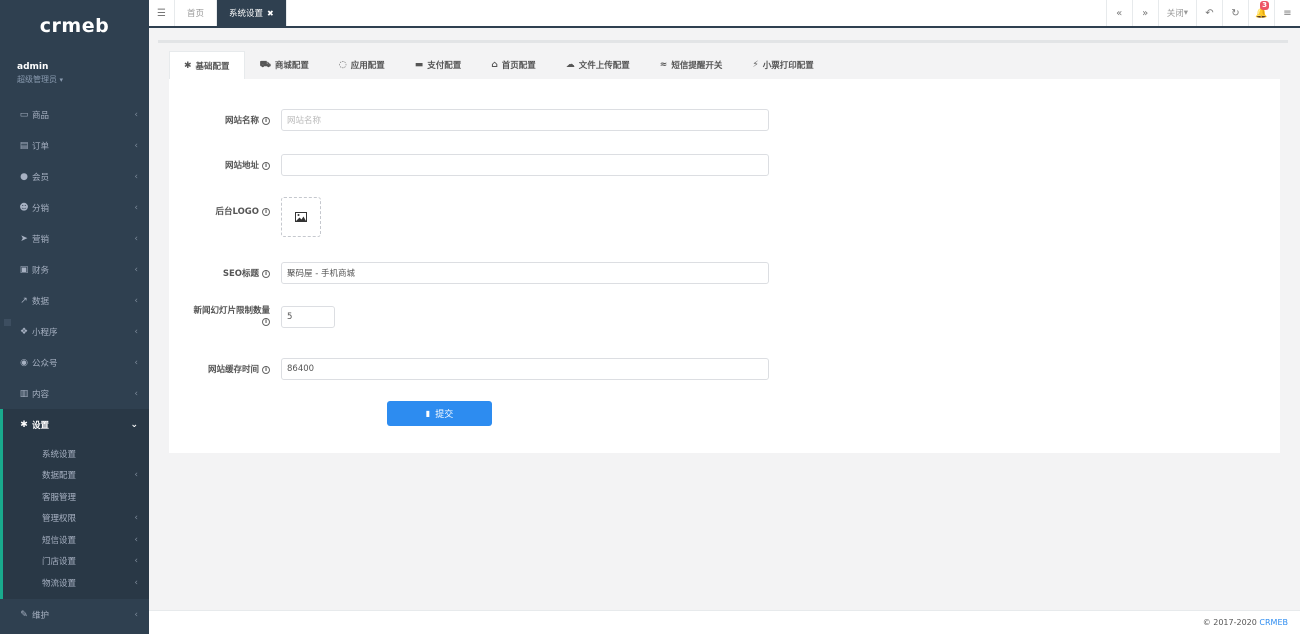 This screenshot has height=634, width=1300. Describe the element at coordinates (1185, 13) in the screenshot. I see `caret-down-icon: ▾` at that location.